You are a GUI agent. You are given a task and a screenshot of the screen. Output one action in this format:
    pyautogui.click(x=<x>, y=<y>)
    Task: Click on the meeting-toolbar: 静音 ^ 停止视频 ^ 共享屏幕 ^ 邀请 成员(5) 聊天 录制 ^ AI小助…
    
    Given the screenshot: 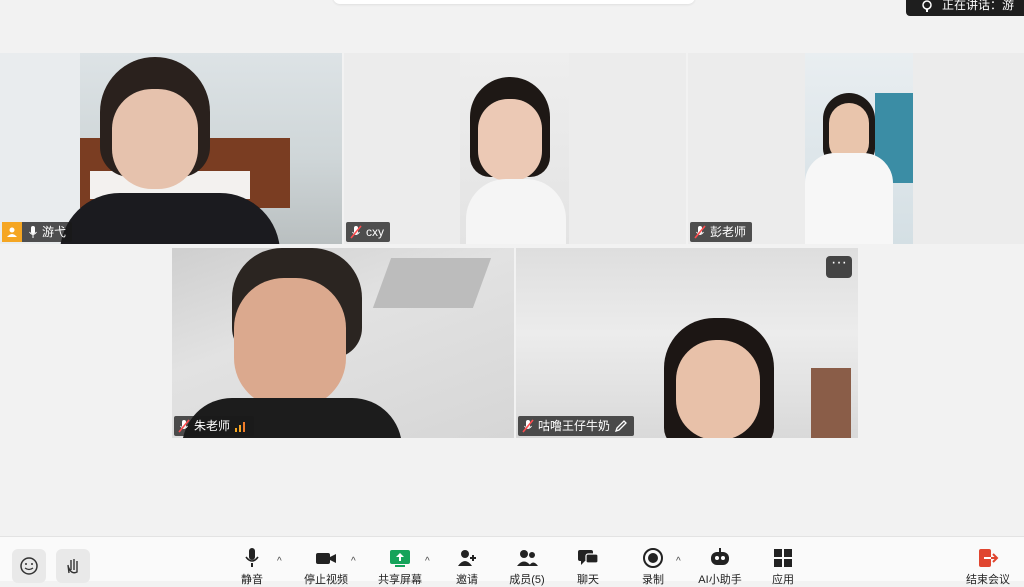 What is the action you would take?
    pyautogui.click(x=512, y=561)
    